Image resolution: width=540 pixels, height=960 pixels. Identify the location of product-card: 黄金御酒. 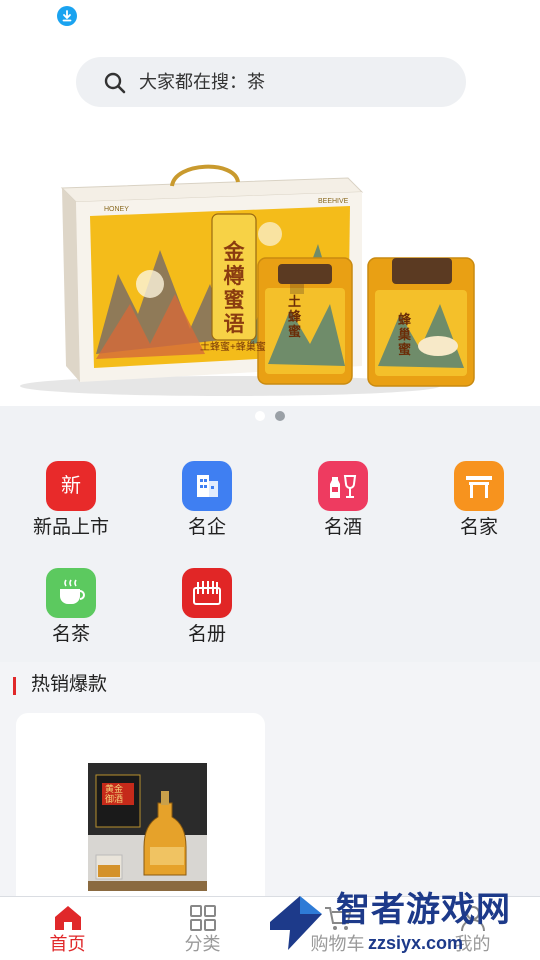
(140, 813).